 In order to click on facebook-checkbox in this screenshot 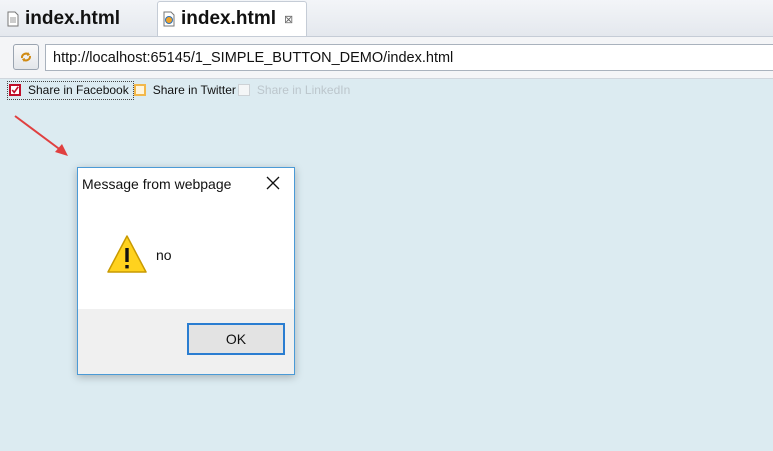, I will do `click(15, 90)`.